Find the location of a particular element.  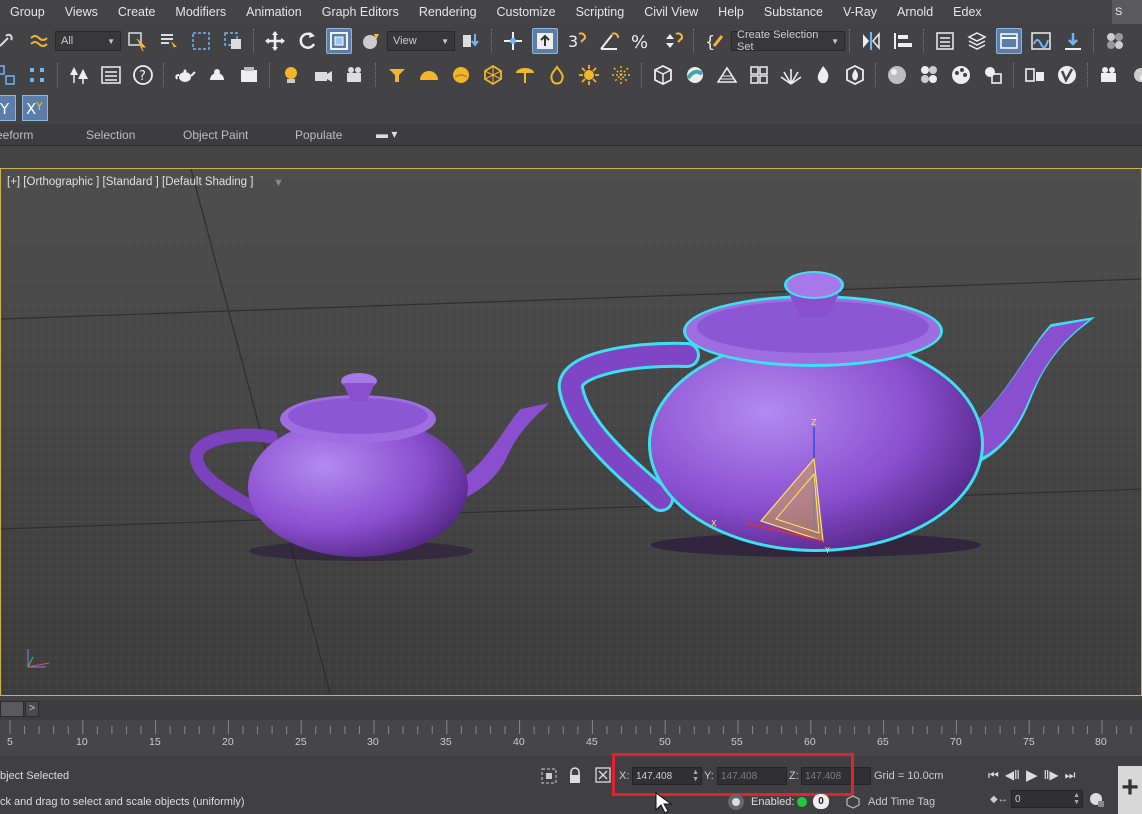

vray-mesh-light-icon is located at coordinates (493, 75).